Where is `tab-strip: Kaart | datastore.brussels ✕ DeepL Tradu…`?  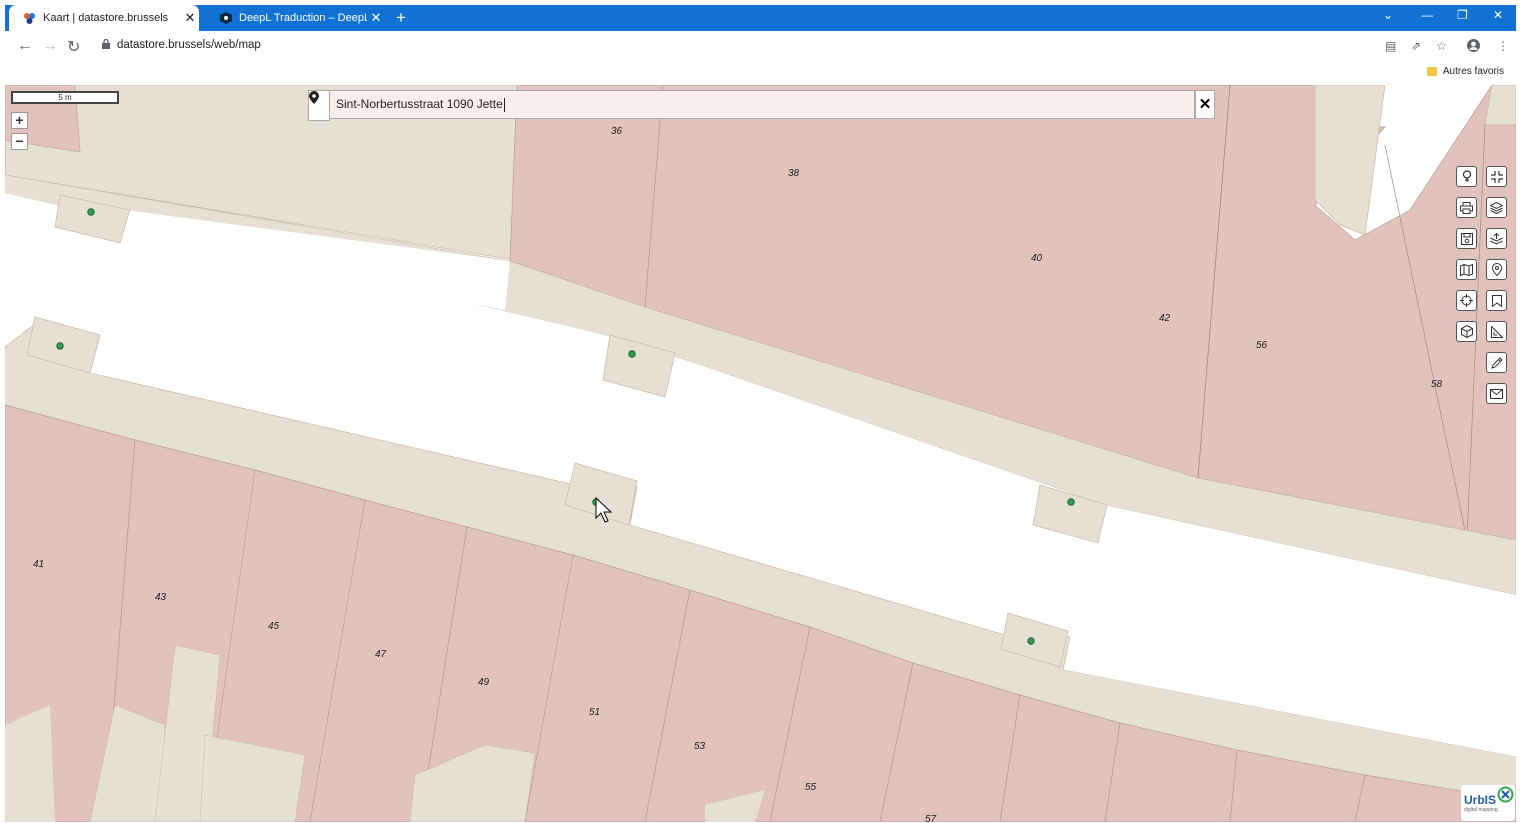
tab-strip: Kaart | datastore.brussels ✕ DeepL Tradu… is located at coordinates (760, 18).